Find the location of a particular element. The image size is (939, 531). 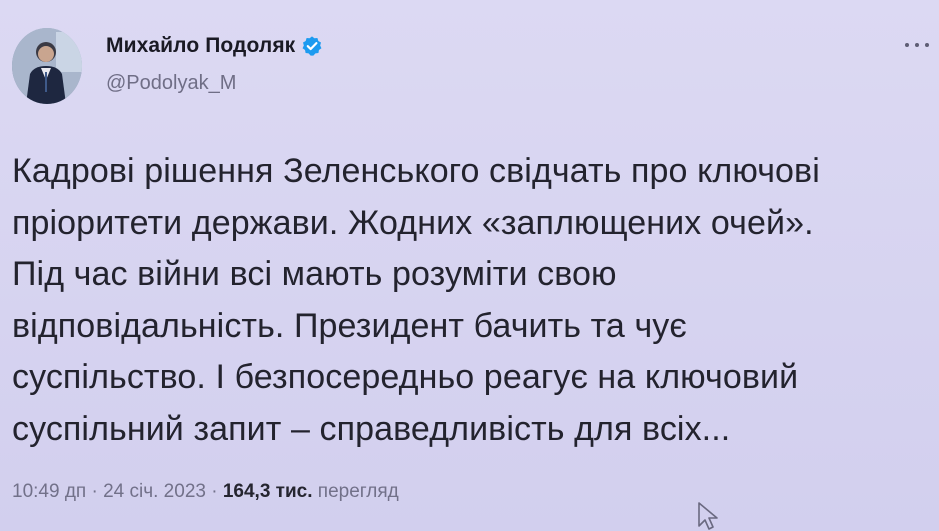

verified-badge-icon is located at coordinates (312, 46).